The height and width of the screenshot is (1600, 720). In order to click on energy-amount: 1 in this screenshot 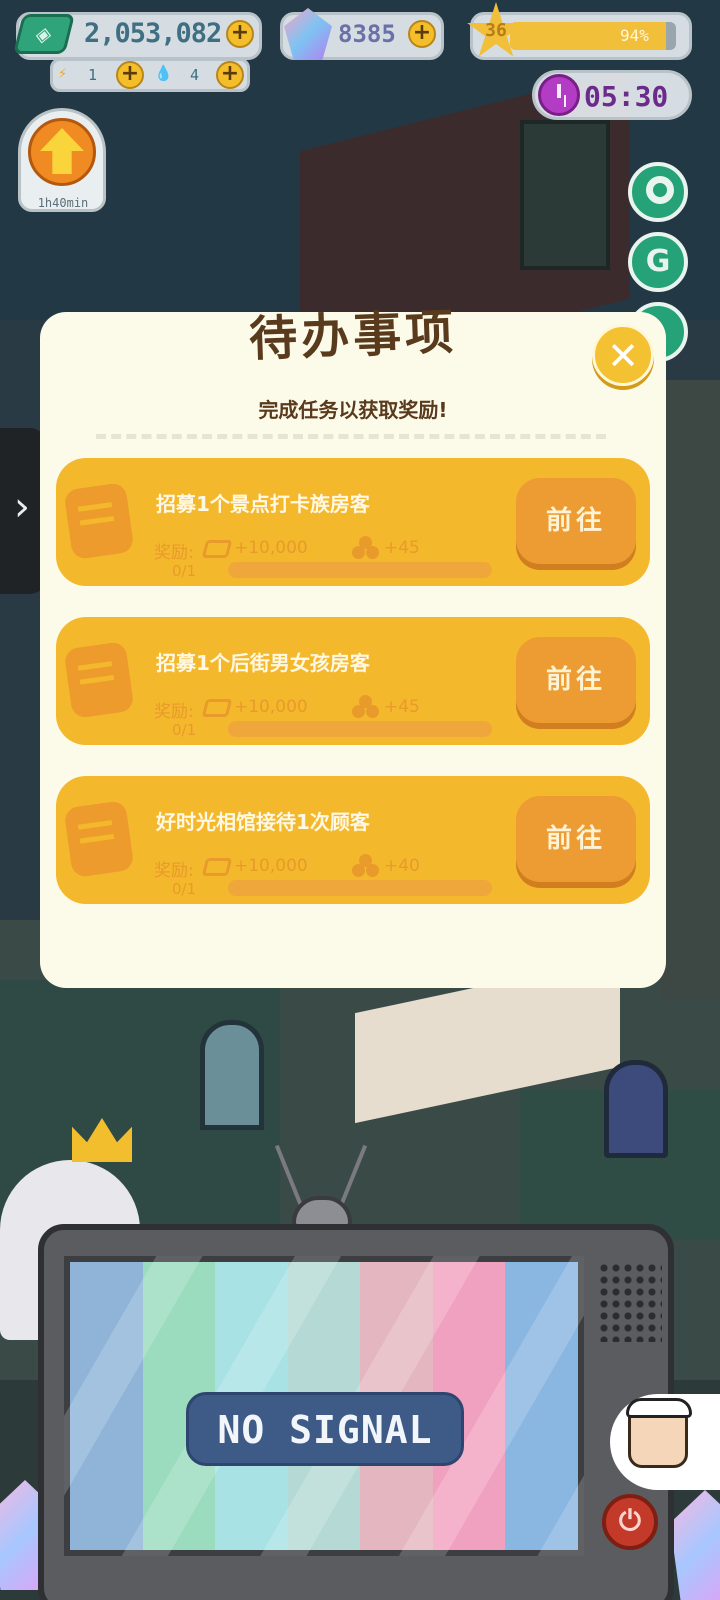, I will do `click(93, 75)`.